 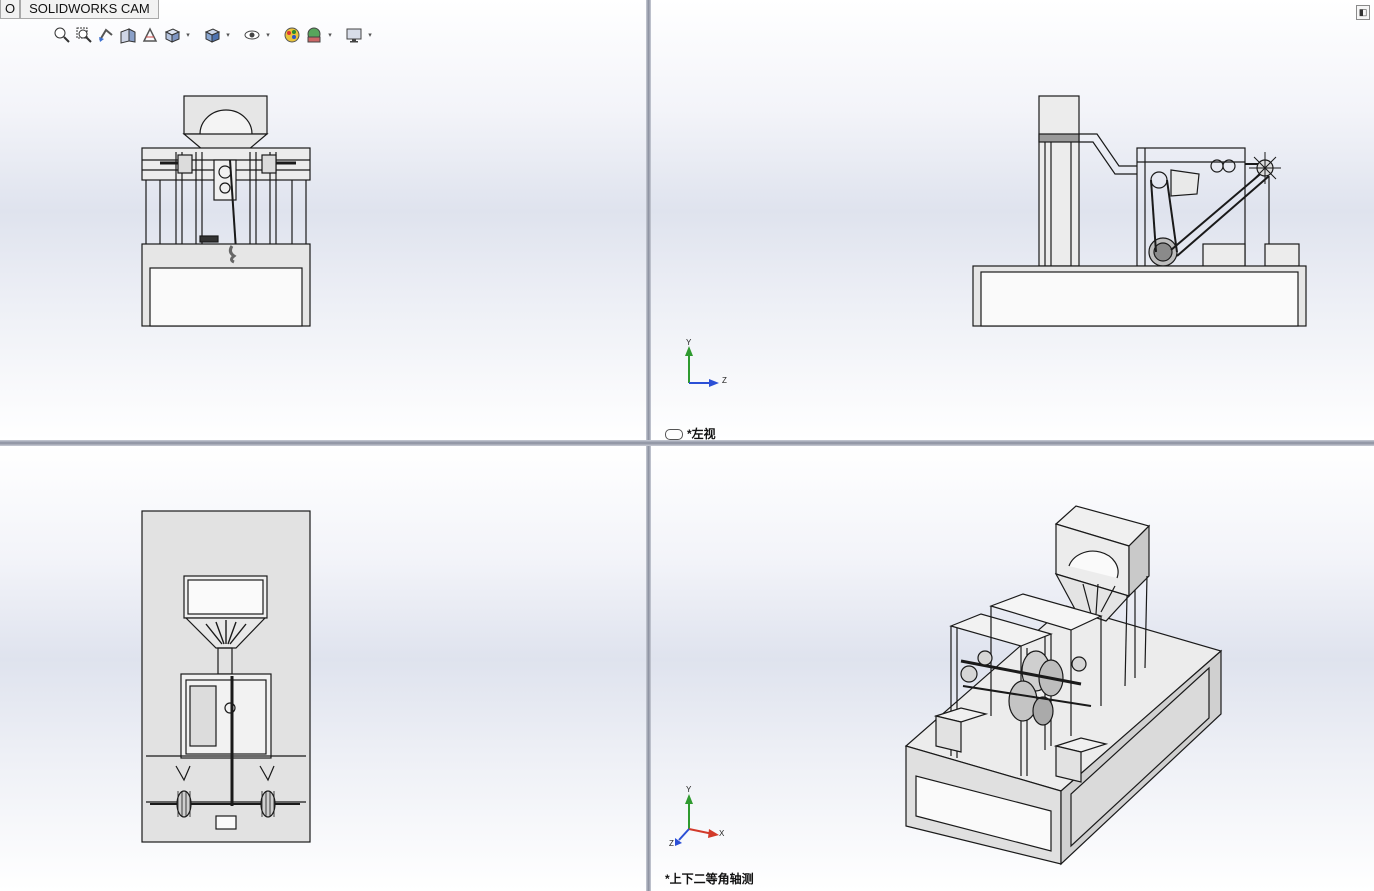 What do you see at coordinates (370, 35) in the screenshot?
I see `view-settings-dropdown-icon: ▾` at bounding box center [370, 35].